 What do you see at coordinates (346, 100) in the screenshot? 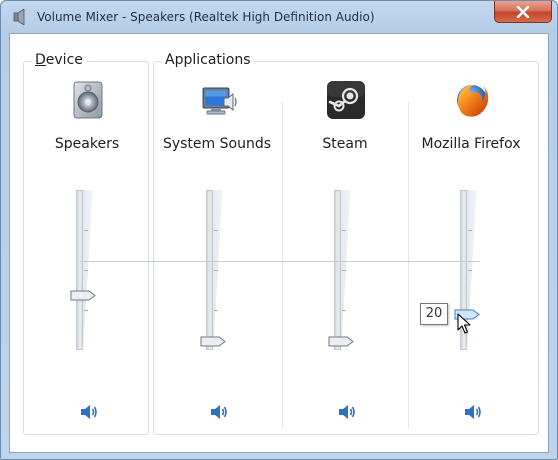
I see `steam-icon` at bounding box center [346, 100].